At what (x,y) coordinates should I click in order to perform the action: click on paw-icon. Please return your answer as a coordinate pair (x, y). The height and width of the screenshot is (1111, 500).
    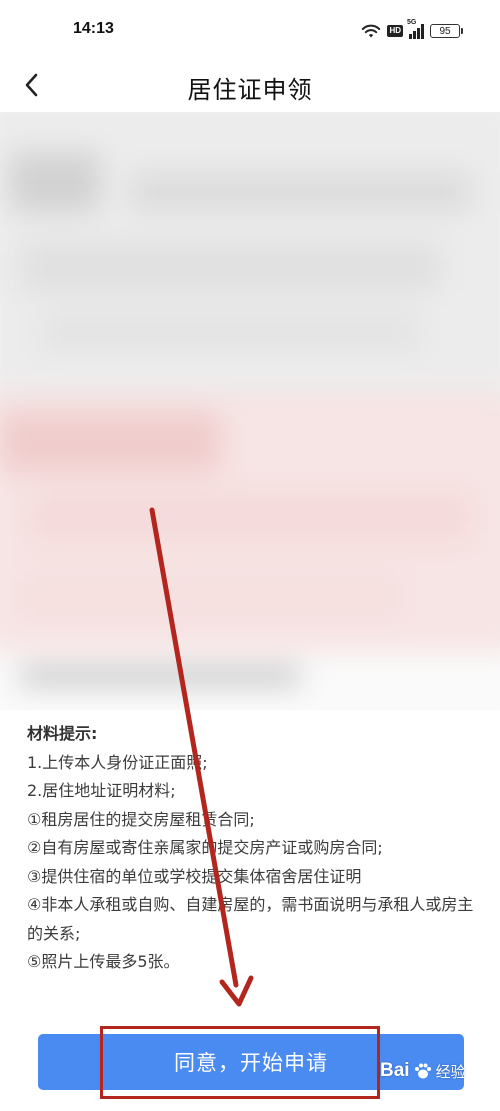
    Looking at the image, I should click on (422, 1071).